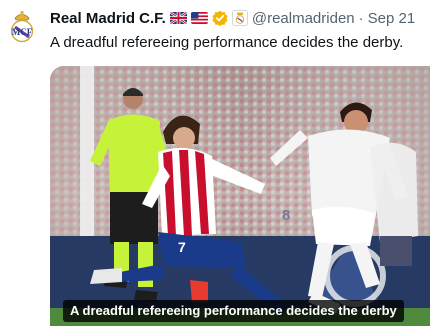  I want to click on player-number-8: 8, so click(286, 215).